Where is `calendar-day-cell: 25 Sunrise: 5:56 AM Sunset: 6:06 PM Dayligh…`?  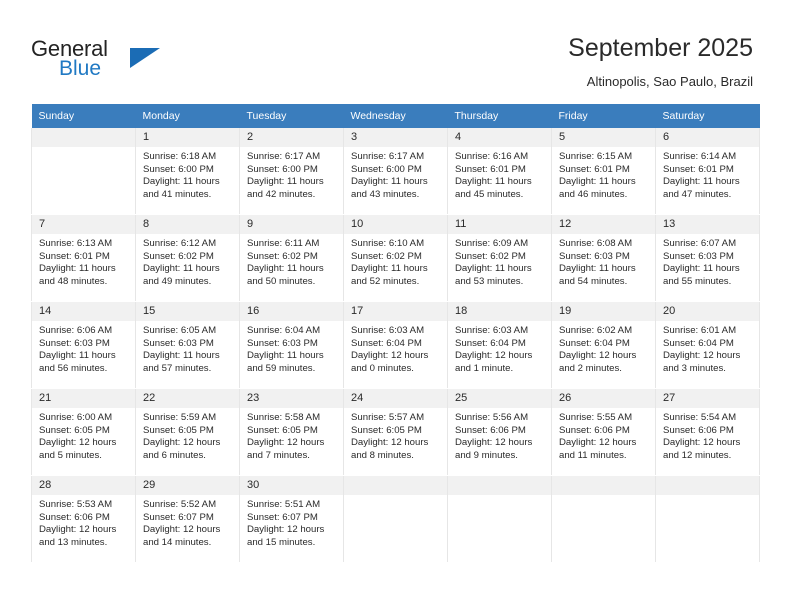
calendar-day-cell: 25 Sunrise: 5:56 AM Sunset: 6:06 PM Dayligh… is located at coordinates (499, 432).